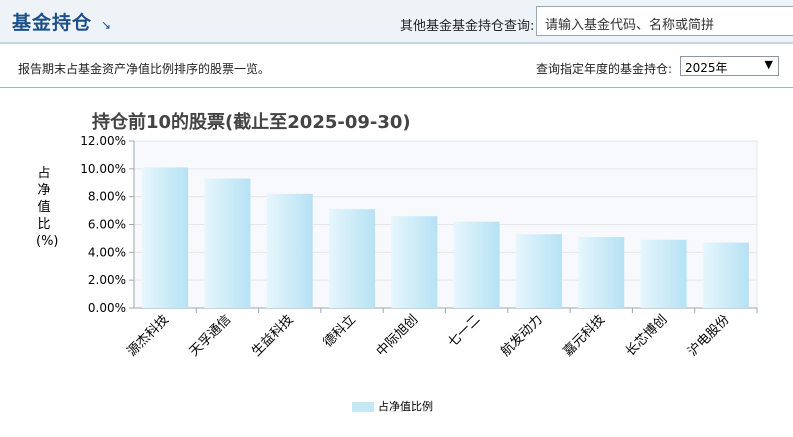  What do you see at coordinates (397, 335) in the screenshot?
I see `x-tick-label: 中际旭创` at bounding box center [397, 335].